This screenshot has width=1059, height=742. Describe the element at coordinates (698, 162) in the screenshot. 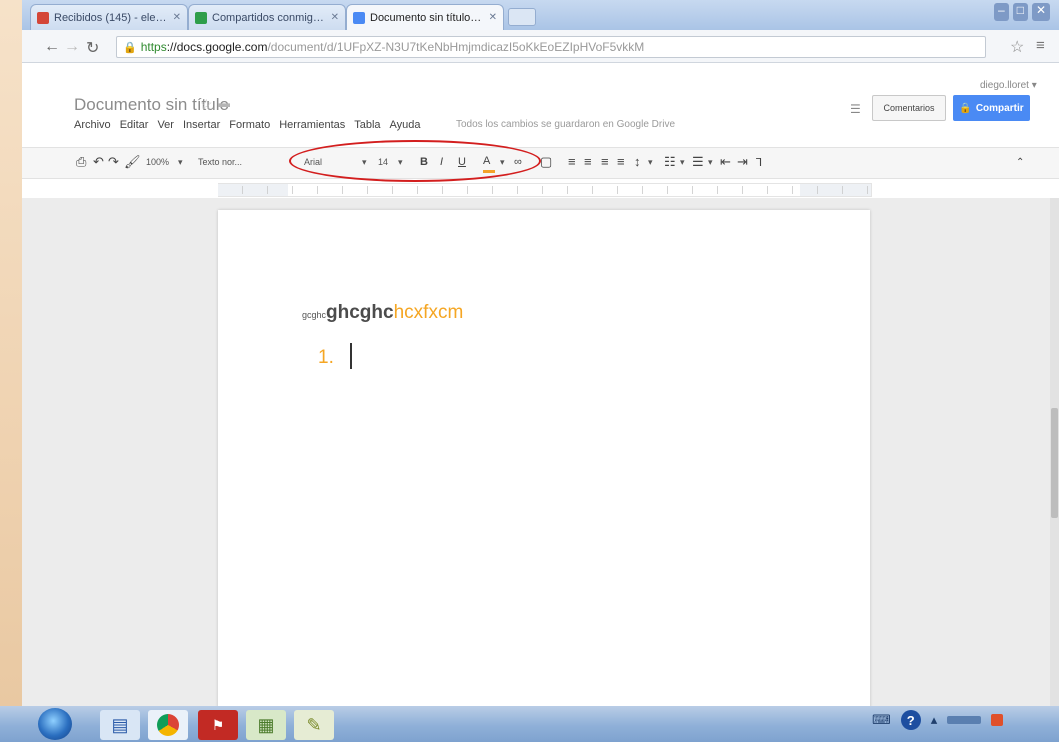

I see `bulleted-list-icon: ☰` at that location.